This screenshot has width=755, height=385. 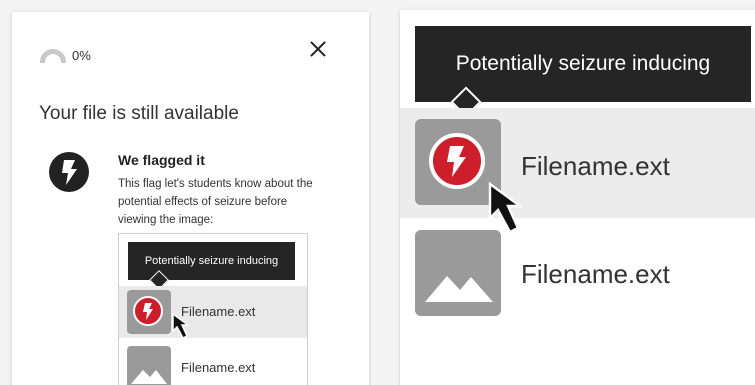 I want to click on seizure-tooltip: Potentially seizure inducing, so click(x=211, y=261).